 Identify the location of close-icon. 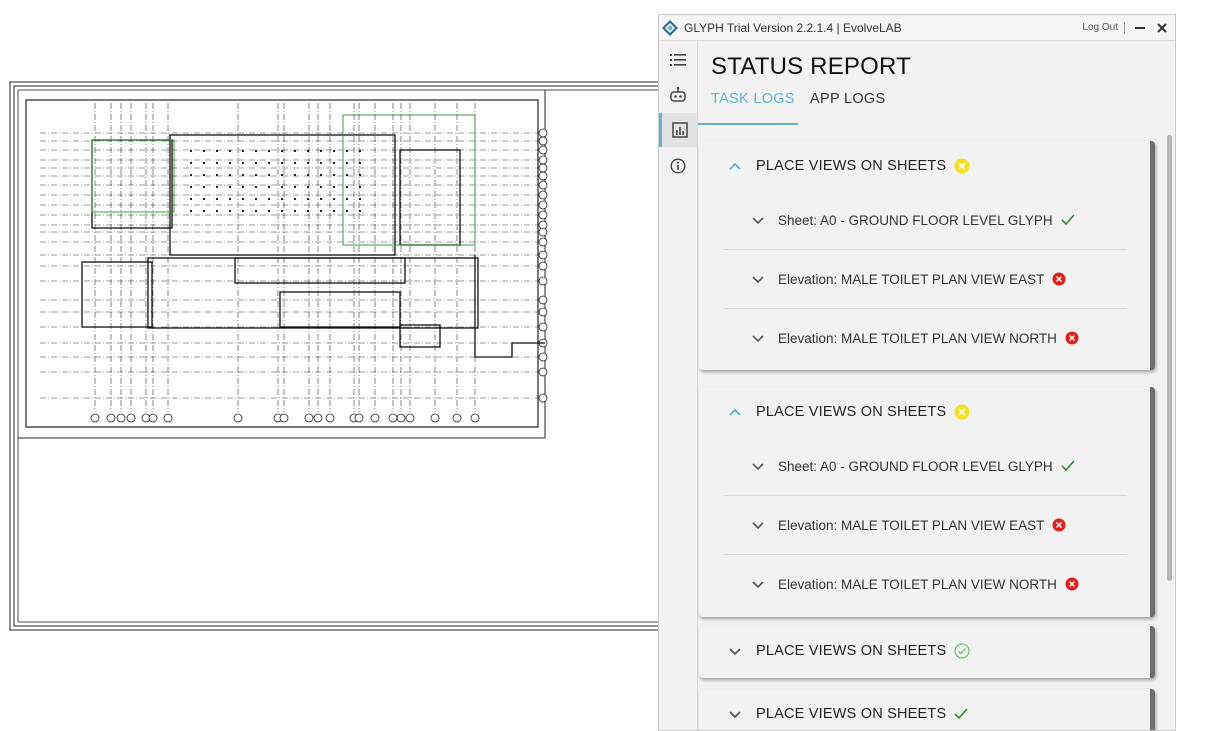
(1162, 27).